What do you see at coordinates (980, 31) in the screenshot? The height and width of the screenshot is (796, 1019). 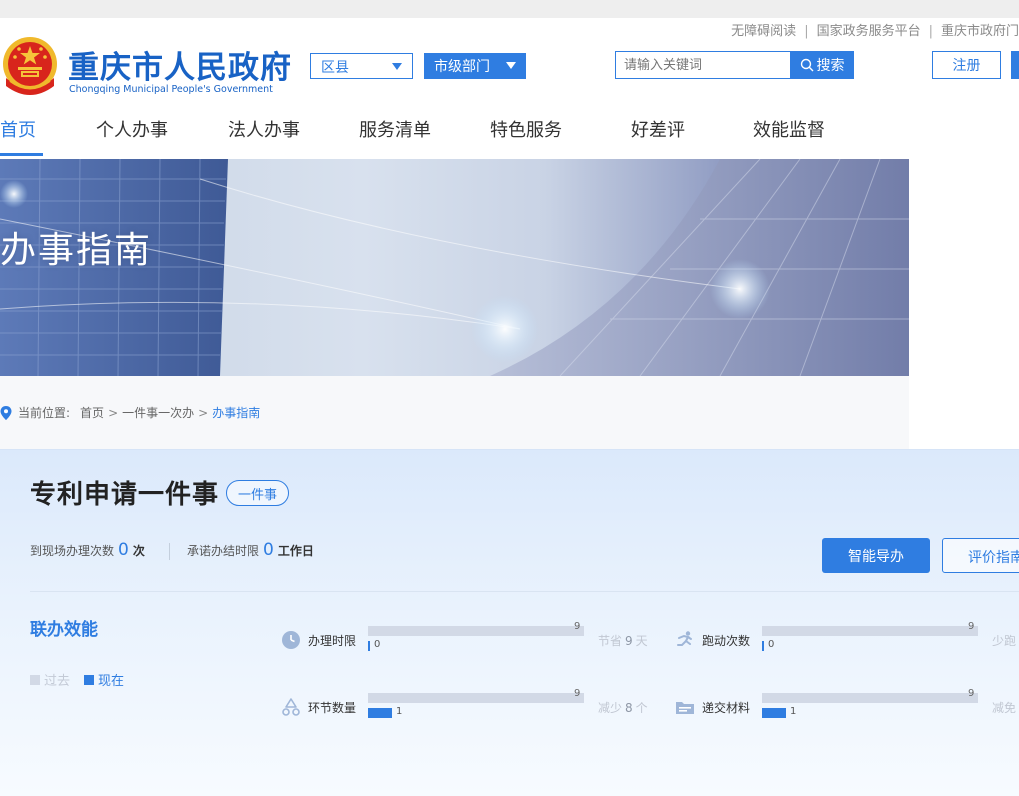 I see `chongqing-gov-portal-link: 重庆市政府门` at bounding box center [980, 31].